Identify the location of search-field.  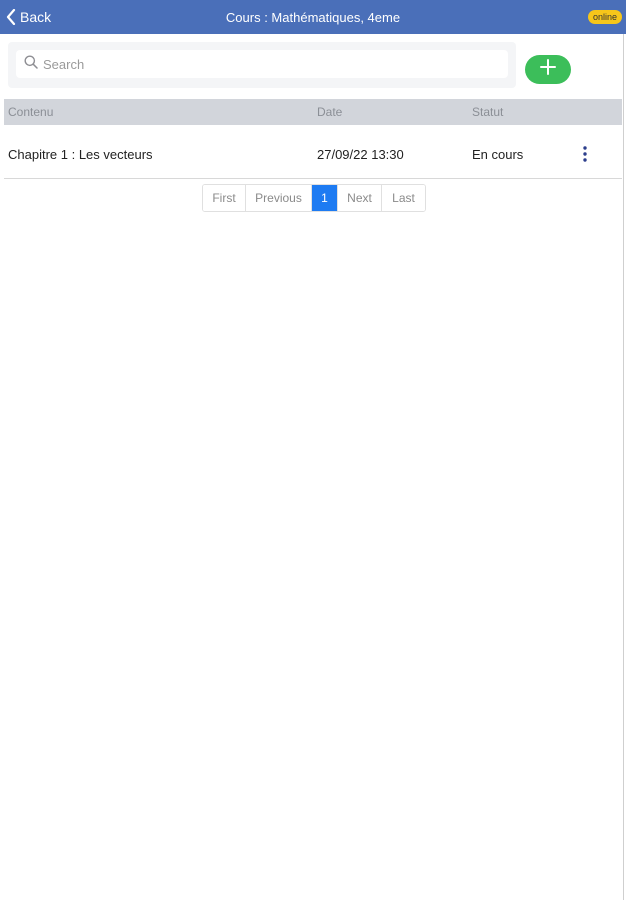
(262, 64).